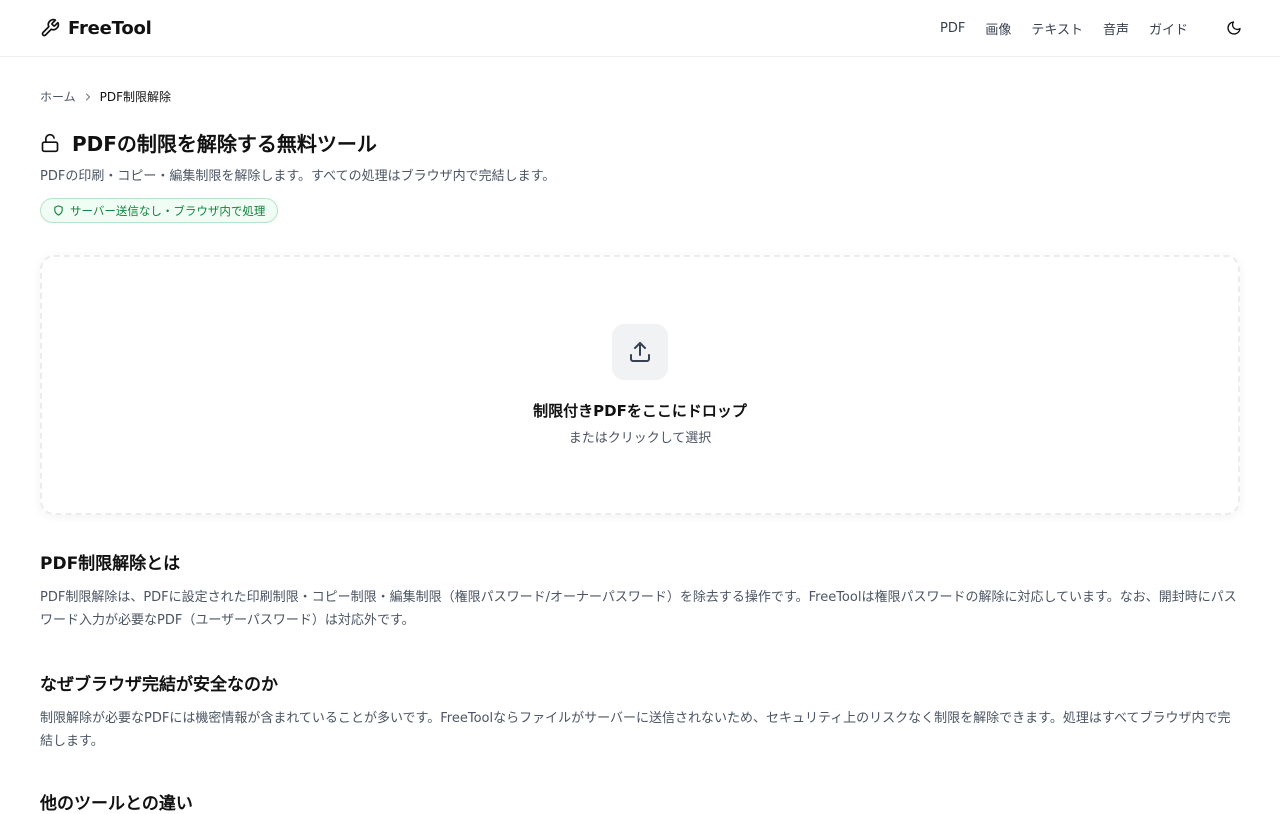 This screenshot has width=1280, height=814. I want to click on chevron-right-icon, so click(88, 97).